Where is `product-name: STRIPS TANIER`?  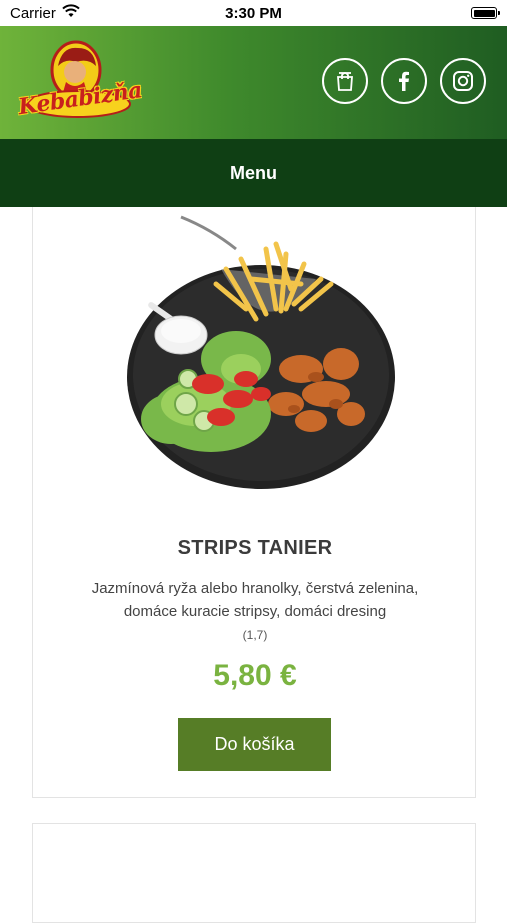
product-name: STRIPS TANIER is located at coordinates (255, 548).